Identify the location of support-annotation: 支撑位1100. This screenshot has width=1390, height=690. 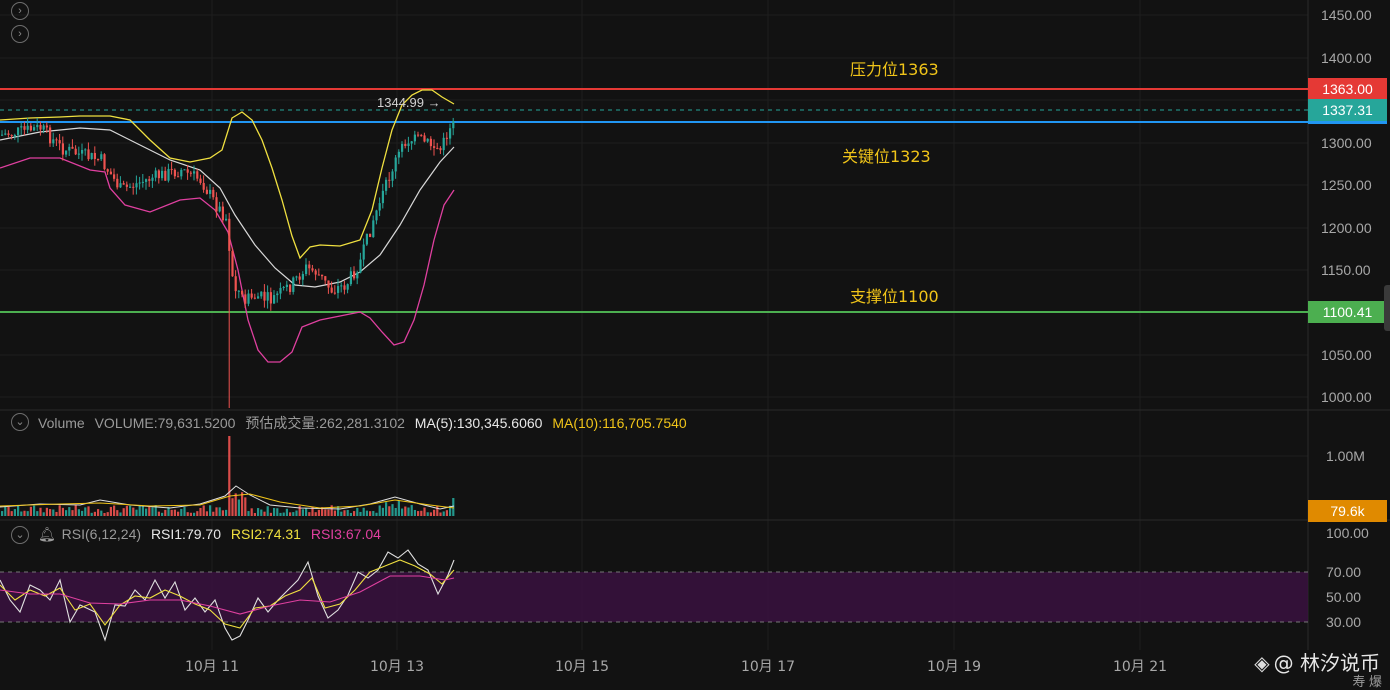
(894, 296).